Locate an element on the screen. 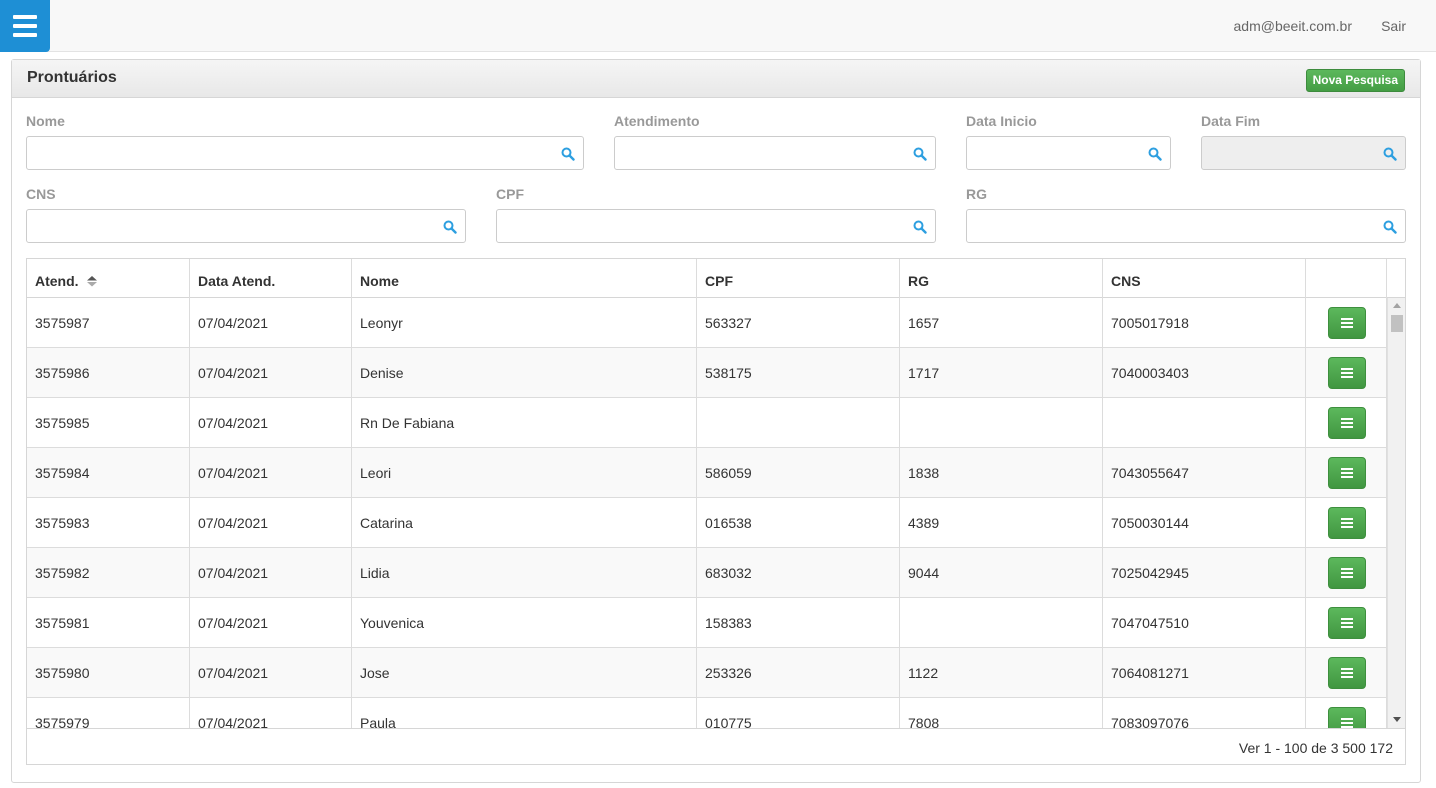 This screenshot has width=1436, height=788. scroll-thumb is located at coordinates (1397, 323).